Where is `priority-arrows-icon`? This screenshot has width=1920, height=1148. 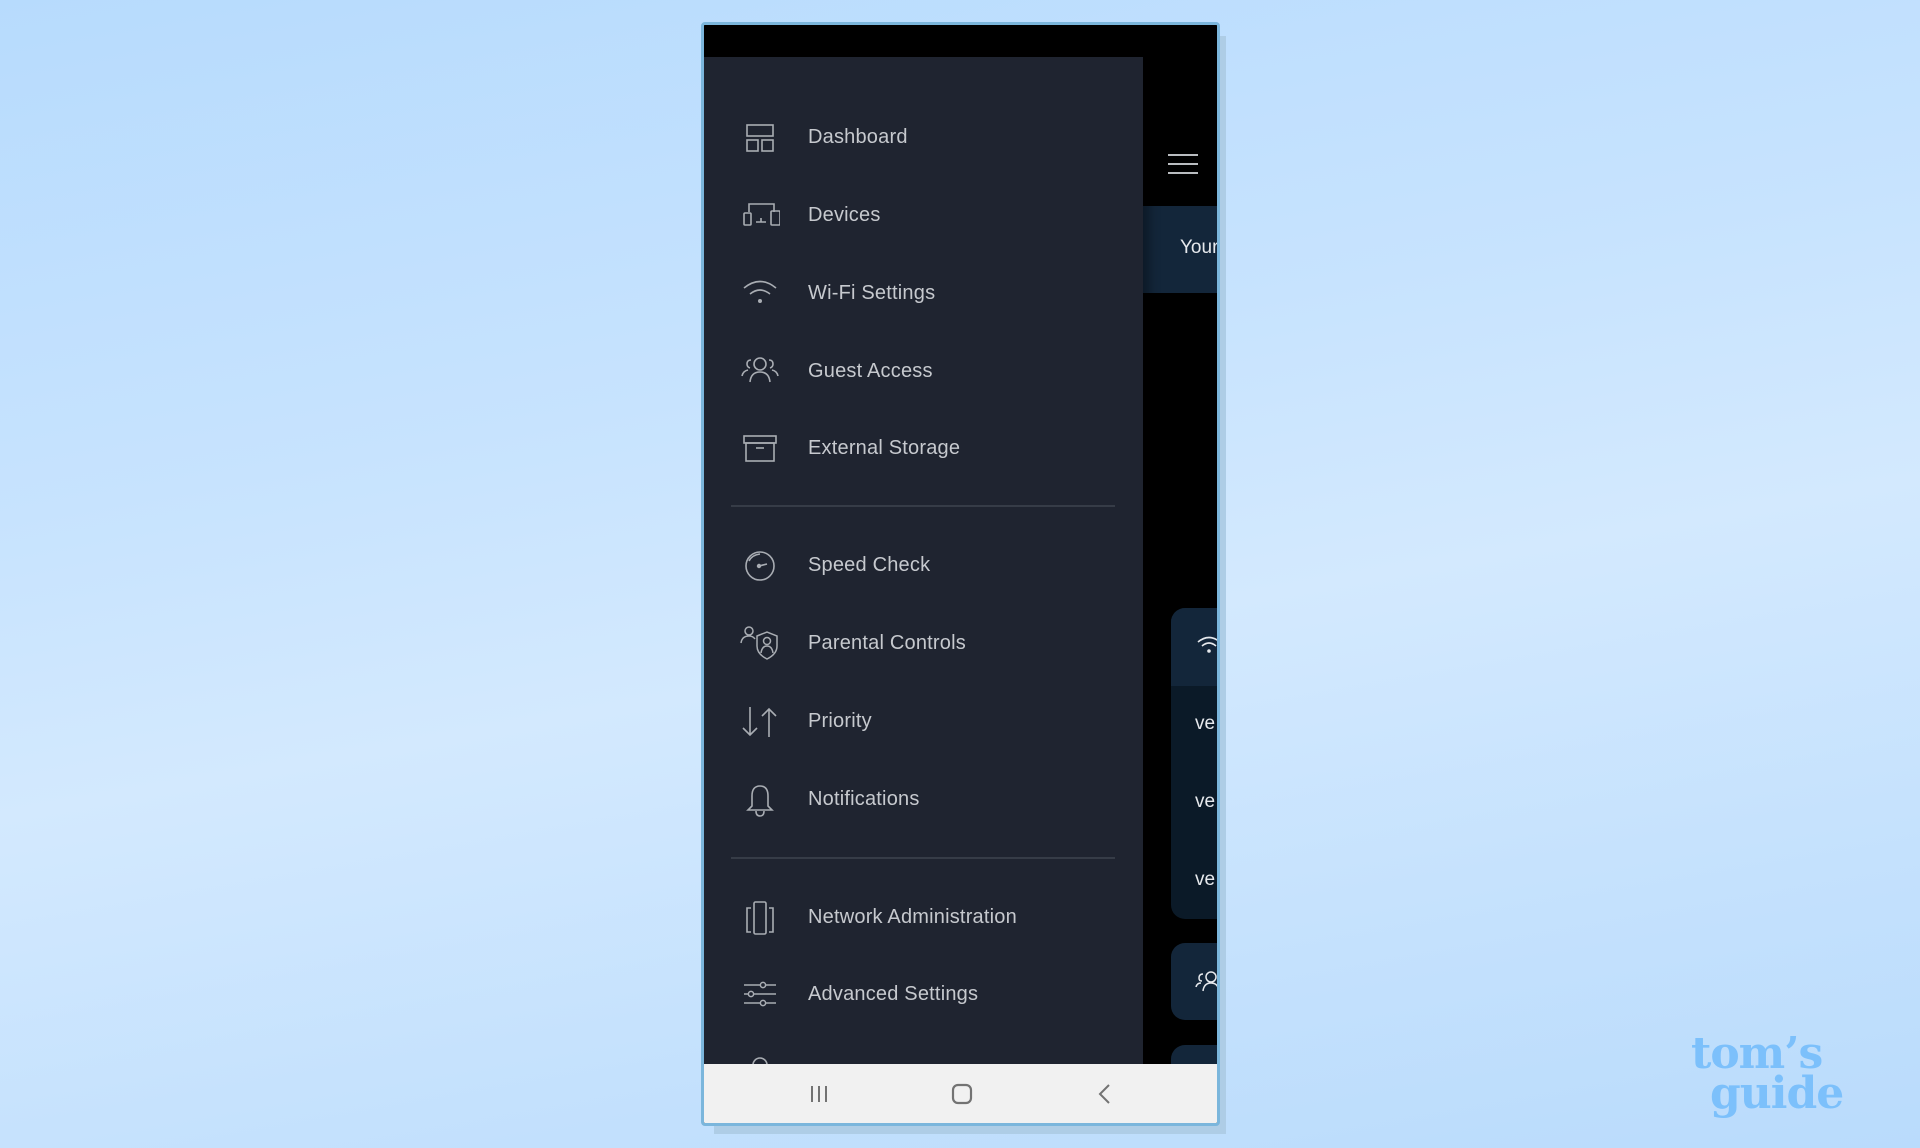
priority-arrows-icon is located at coordinates (759, 722).